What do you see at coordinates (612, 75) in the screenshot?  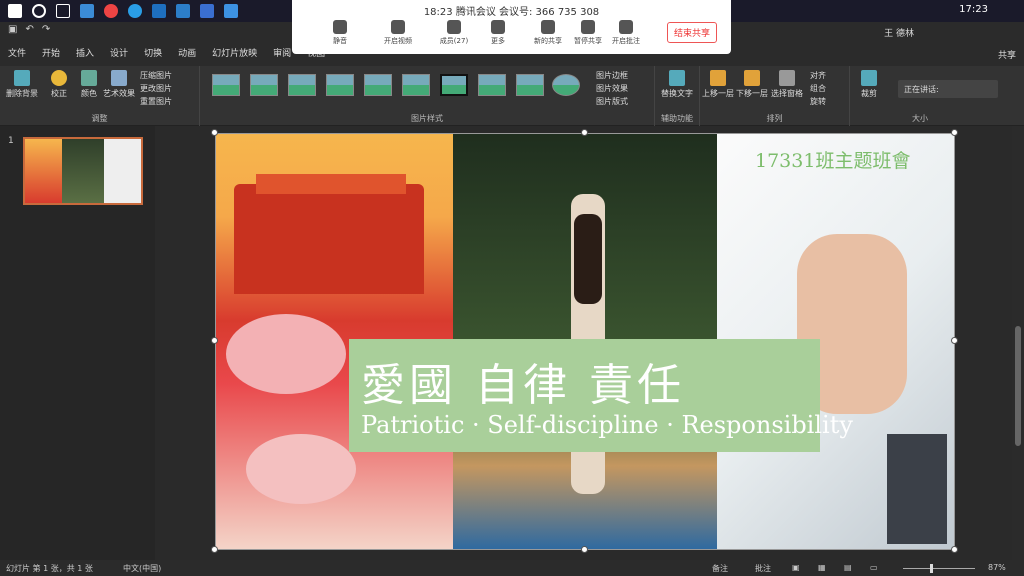 I see `picture-border-button: 图片边框` at bounding box center [612, 75].